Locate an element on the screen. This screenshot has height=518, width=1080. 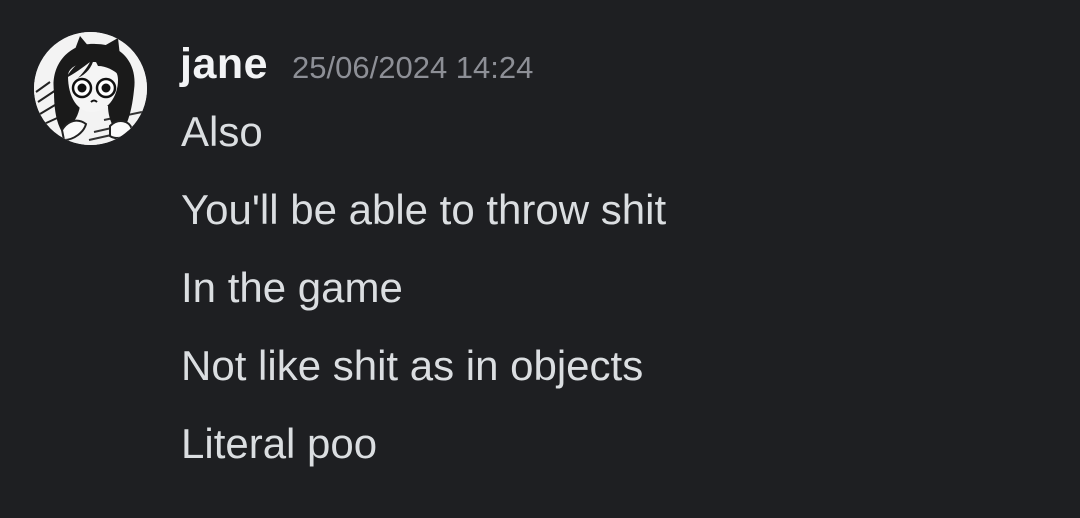
avatar is located at coordinates (90, 88).